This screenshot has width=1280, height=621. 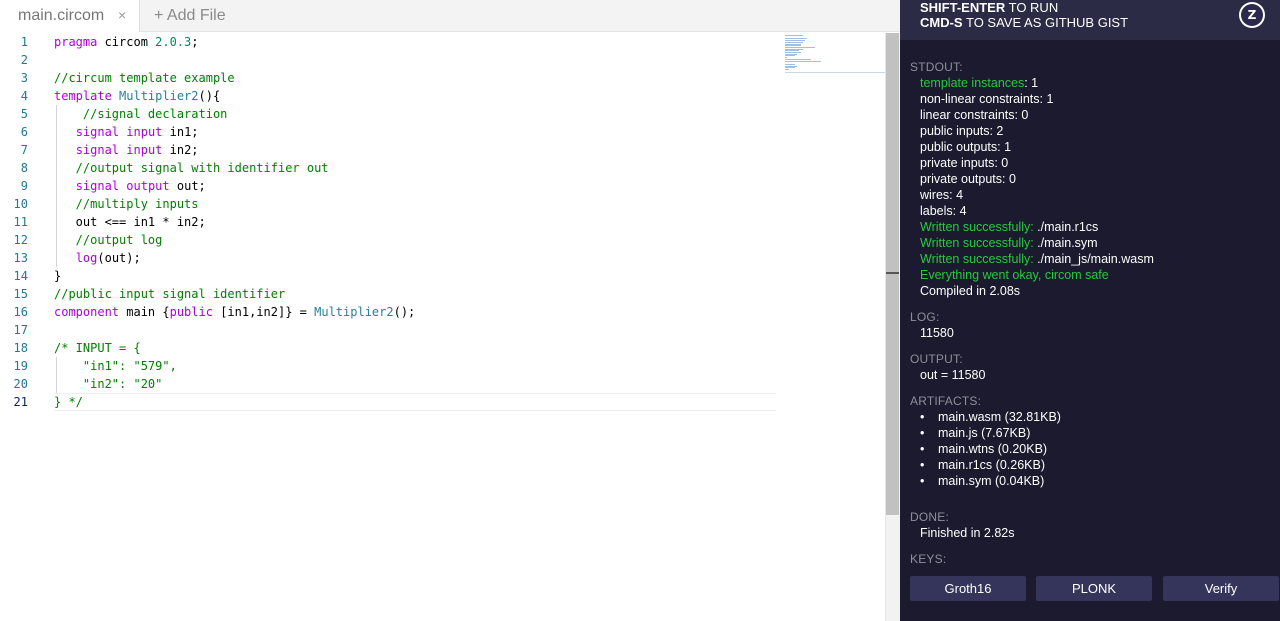 What do you see at coordinates (24, 78) in the screenshot?
I see `line-number: 3` at bounding box center [24, 78].